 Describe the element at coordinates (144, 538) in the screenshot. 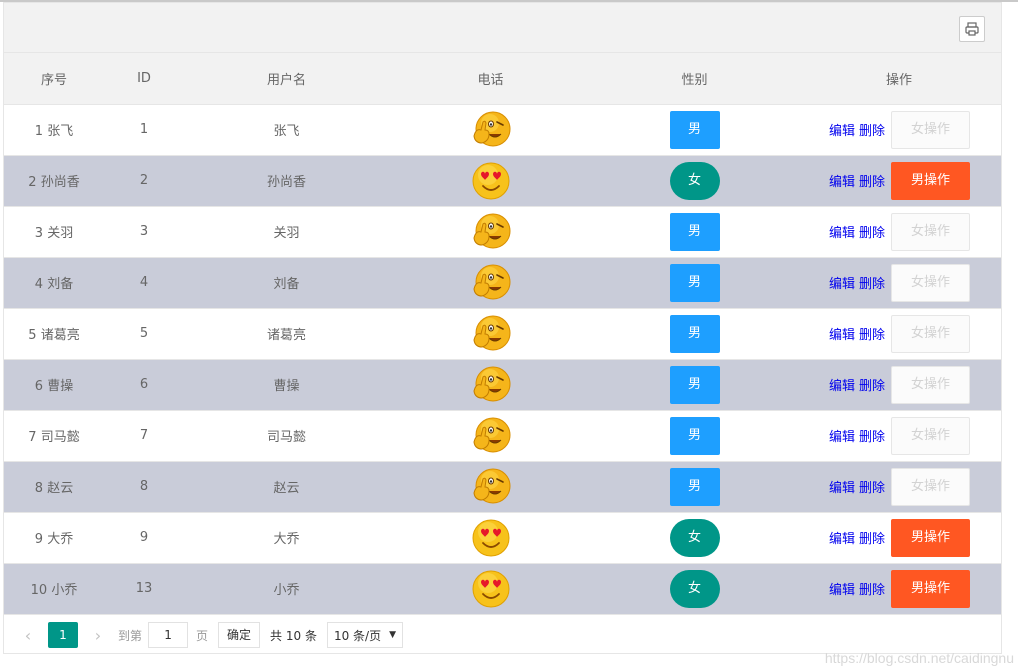

I see `cell-id: 9` at that location.